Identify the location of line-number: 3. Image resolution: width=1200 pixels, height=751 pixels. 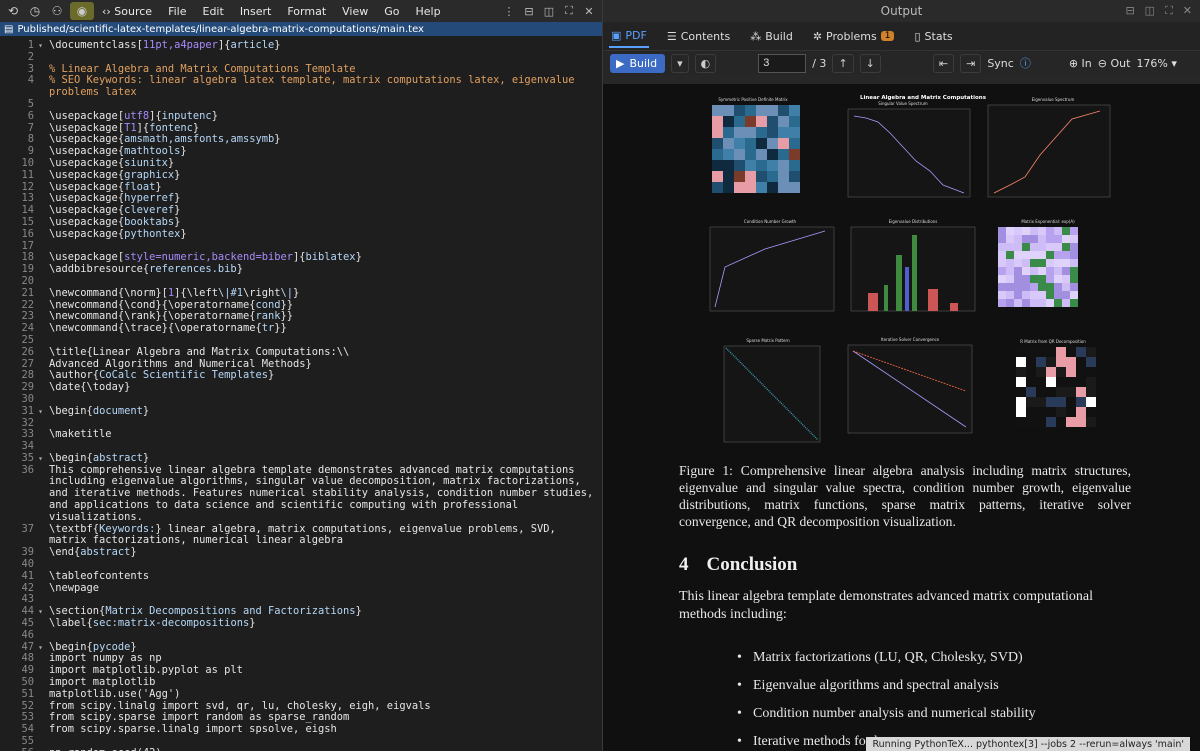
(30, 68).